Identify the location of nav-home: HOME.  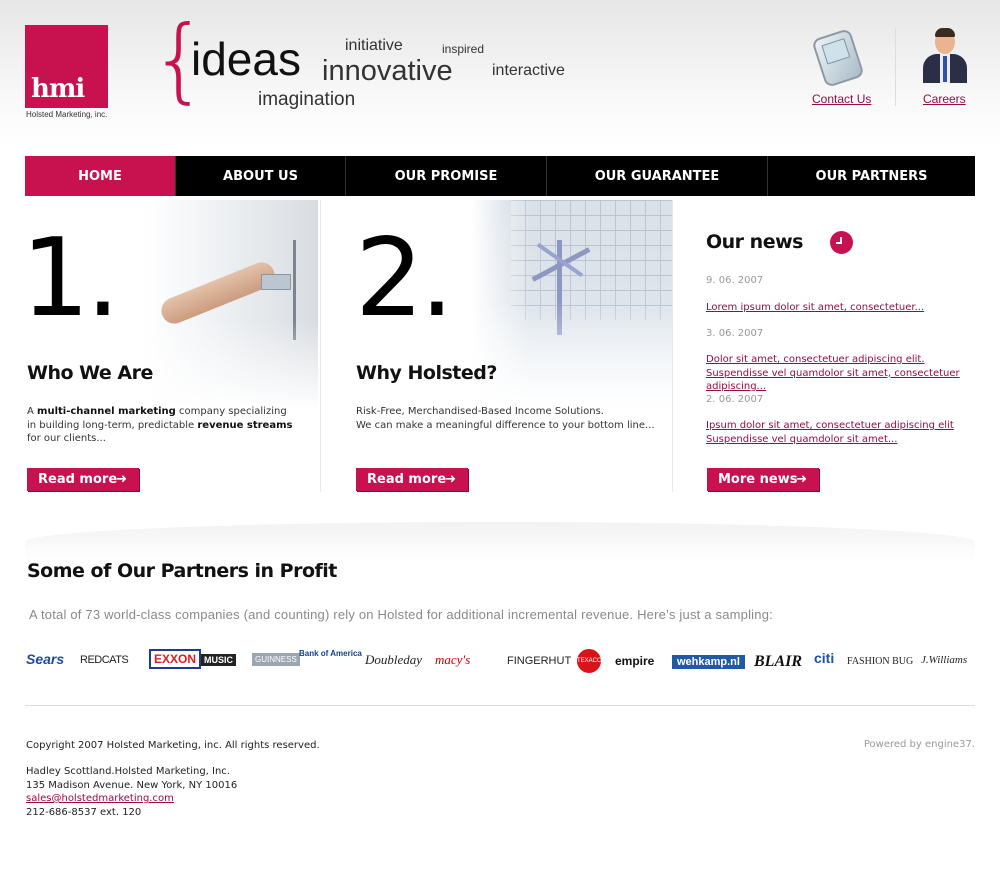
(100, 176).